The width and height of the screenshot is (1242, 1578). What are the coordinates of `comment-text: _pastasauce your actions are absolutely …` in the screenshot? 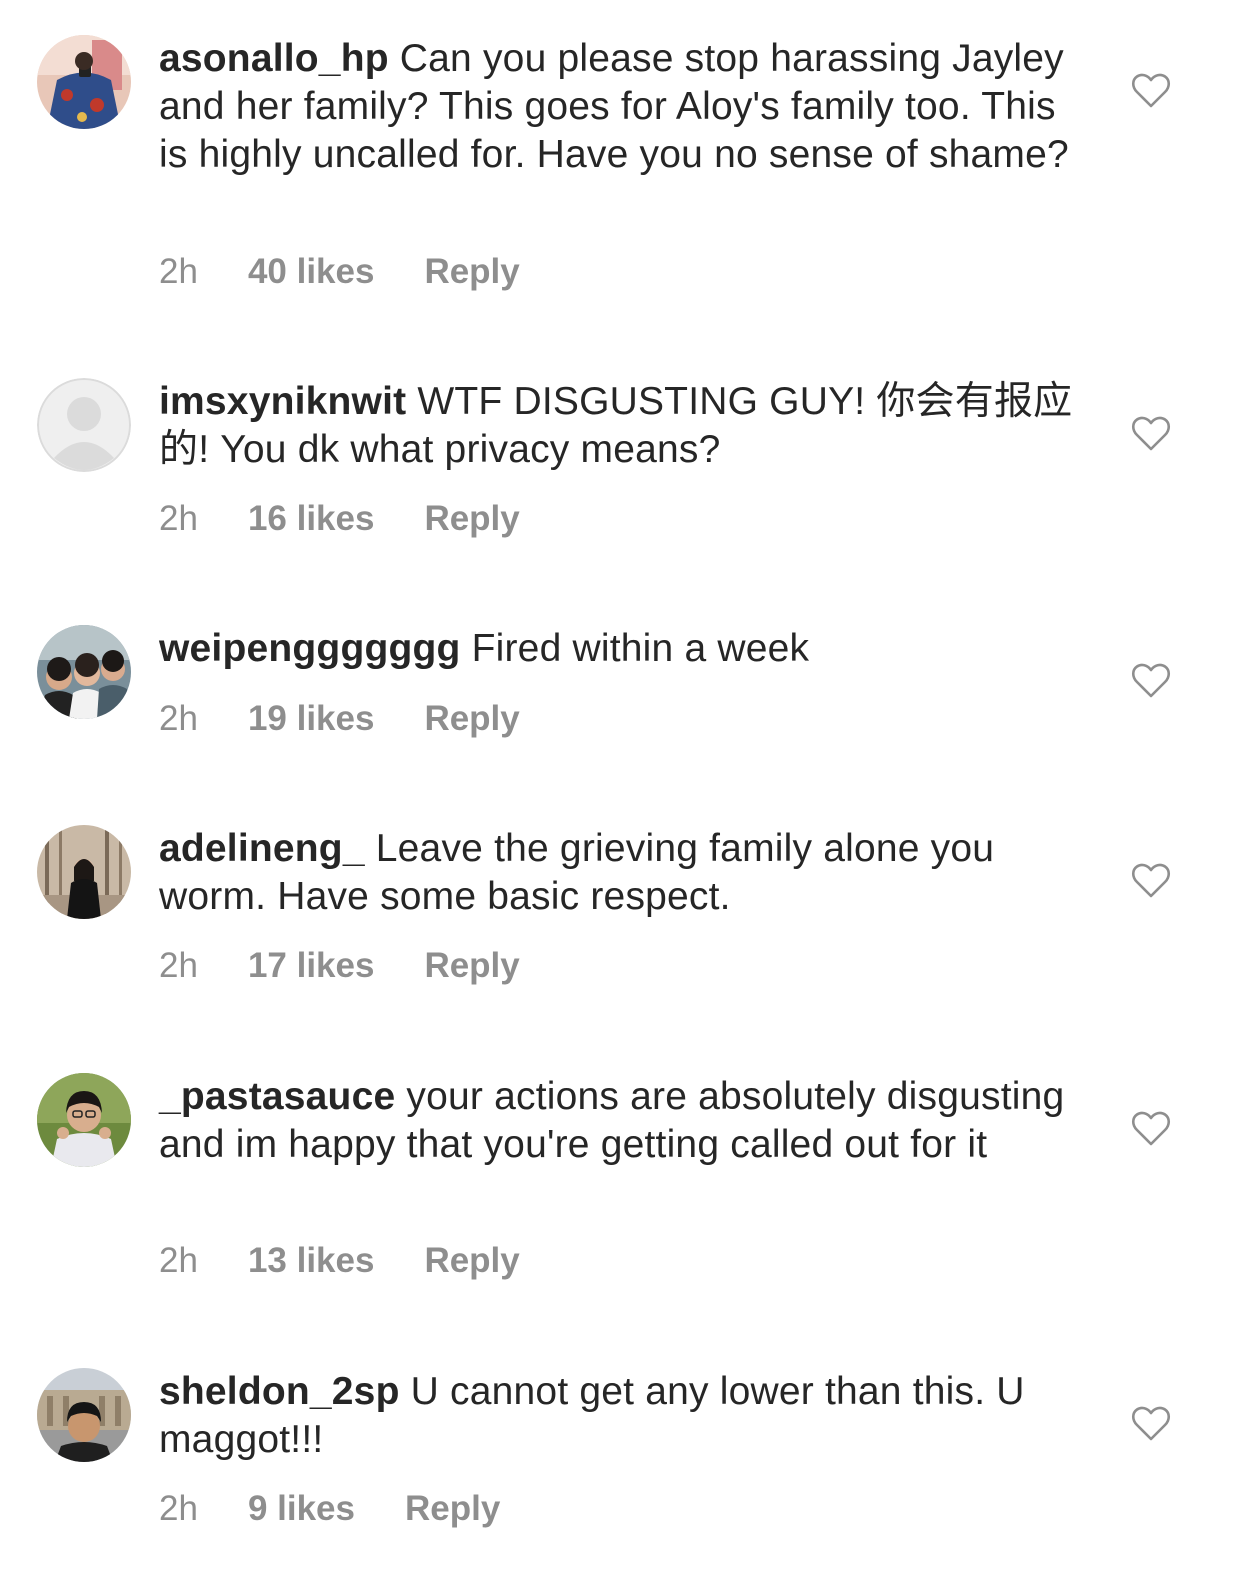 It's located at (616, 1121).